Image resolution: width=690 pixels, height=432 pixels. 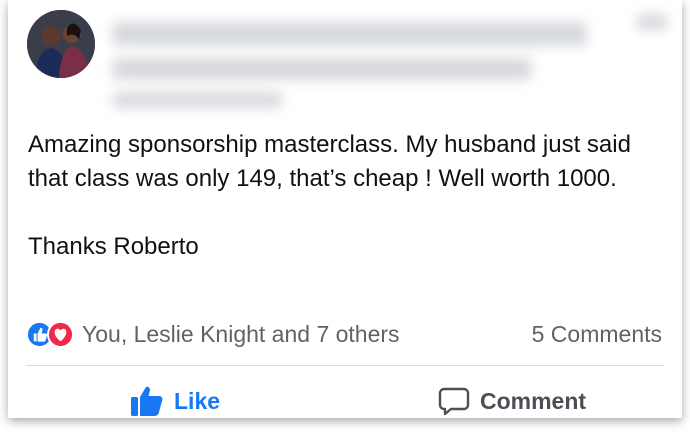 I want to click on comment-button: Comment, so click(x=512, y=400).